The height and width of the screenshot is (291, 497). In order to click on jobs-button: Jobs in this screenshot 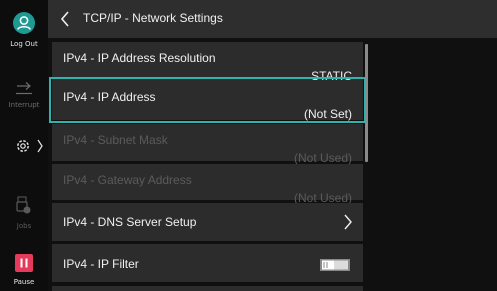, I will do `click(24, 213)`.